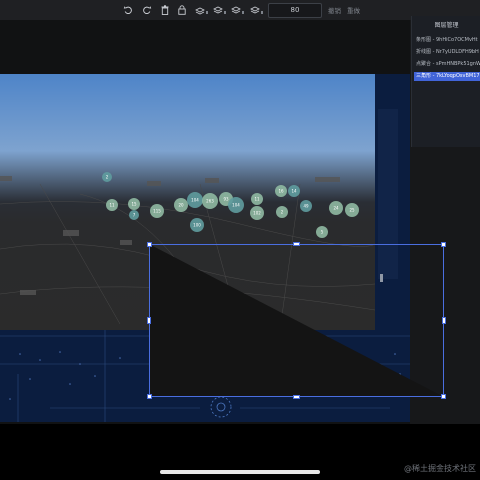 This screenshot has height=480, width=480. What do you see at coordinates (334, 10) in the screenshot?
I see `undo-text-button: 撤销` at bounding box center [334, 10].